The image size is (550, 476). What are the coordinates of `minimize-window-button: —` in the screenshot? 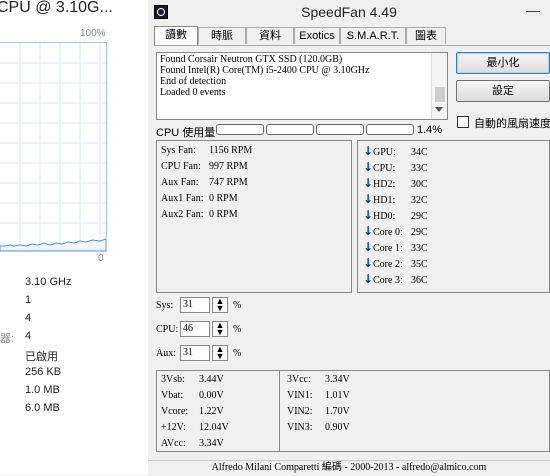 It's located at (533, 11).